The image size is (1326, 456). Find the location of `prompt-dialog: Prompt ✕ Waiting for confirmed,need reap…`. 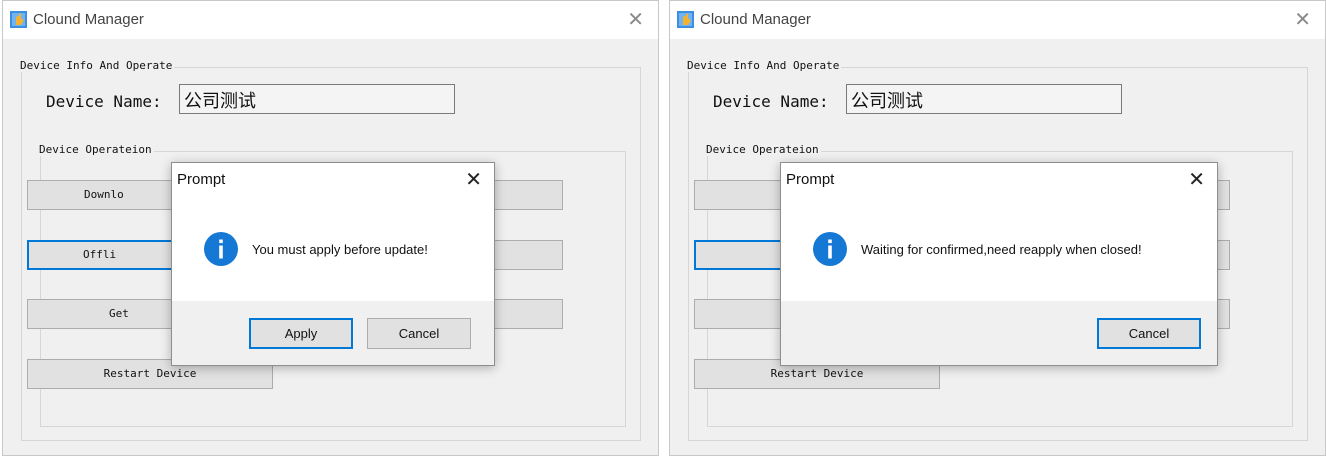

prompt-dialog: Prompt ✕ Waiting for confirmed,need reap… is located at coordinates (999, 264).